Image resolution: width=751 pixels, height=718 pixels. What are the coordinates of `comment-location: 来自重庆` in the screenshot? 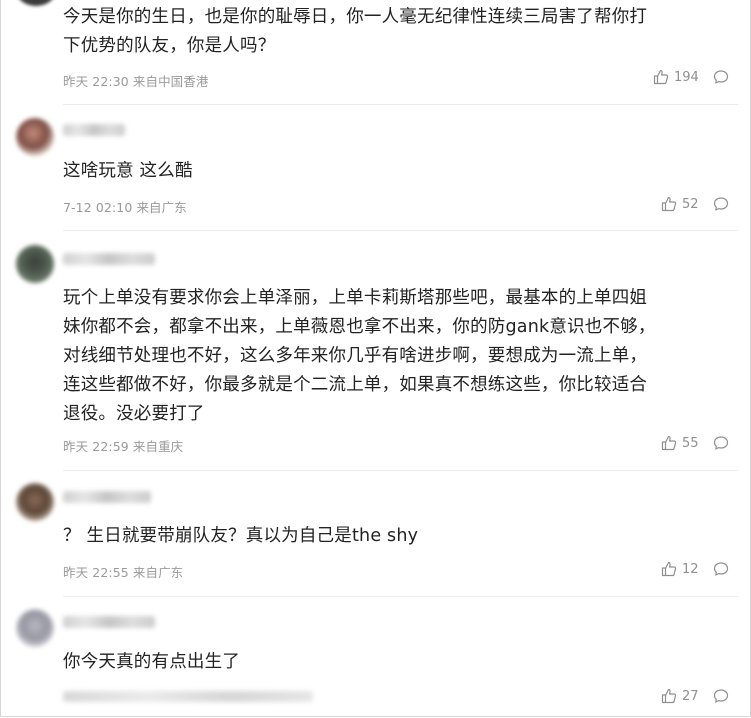 It's located at (158, 446).